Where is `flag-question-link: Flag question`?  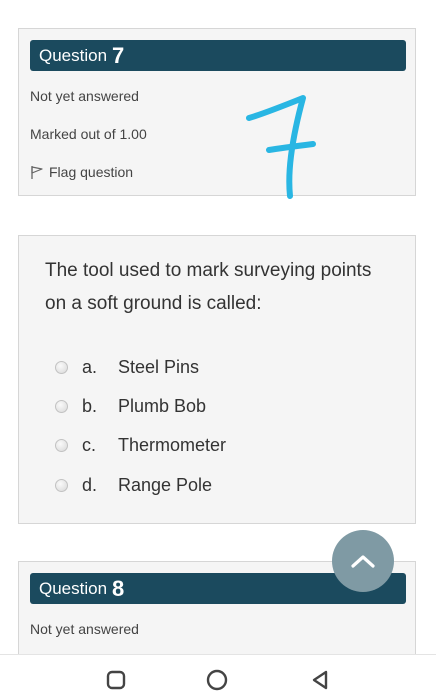 flag-question-link: Flag question is located at coordinates (81, 172).